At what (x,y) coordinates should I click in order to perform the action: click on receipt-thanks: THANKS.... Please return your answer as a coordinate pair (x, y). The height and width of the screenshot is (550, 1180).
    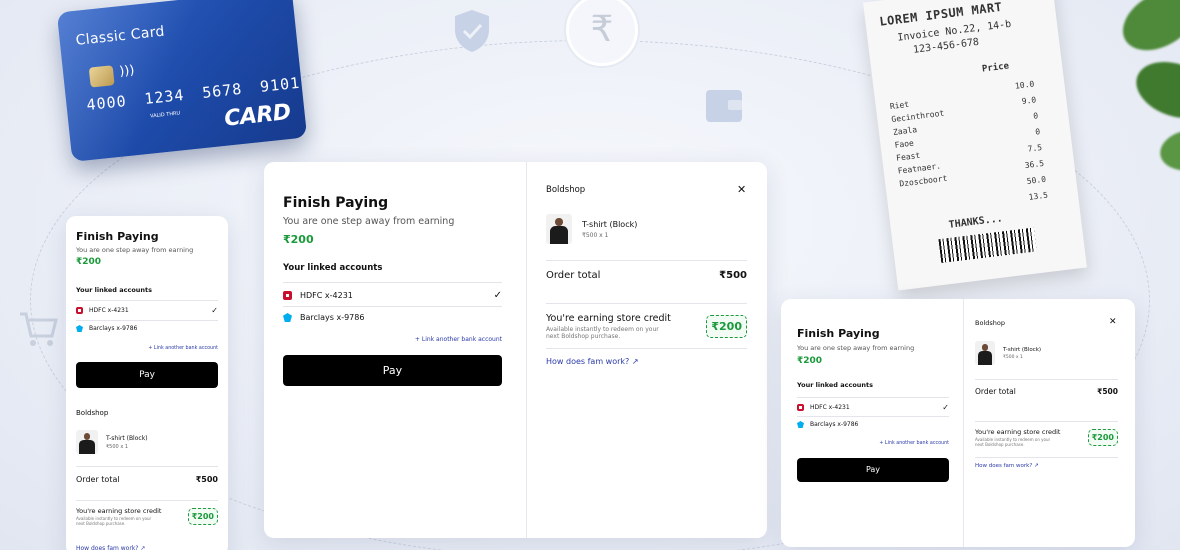
    Looking at the image, I should click on (976, 222).